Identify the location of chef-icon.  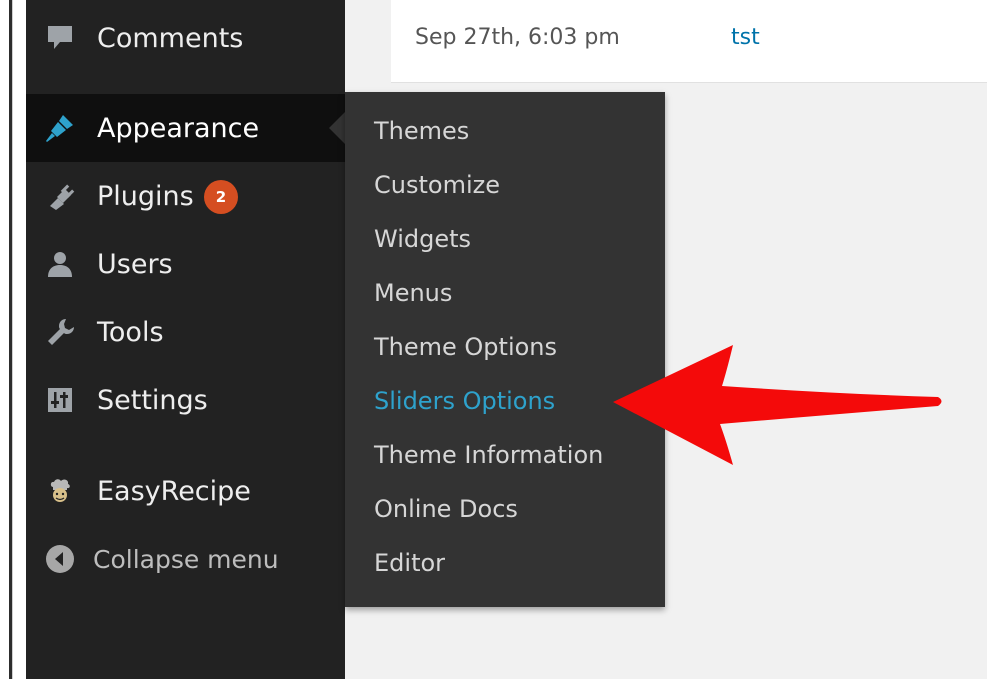
(60, 491).